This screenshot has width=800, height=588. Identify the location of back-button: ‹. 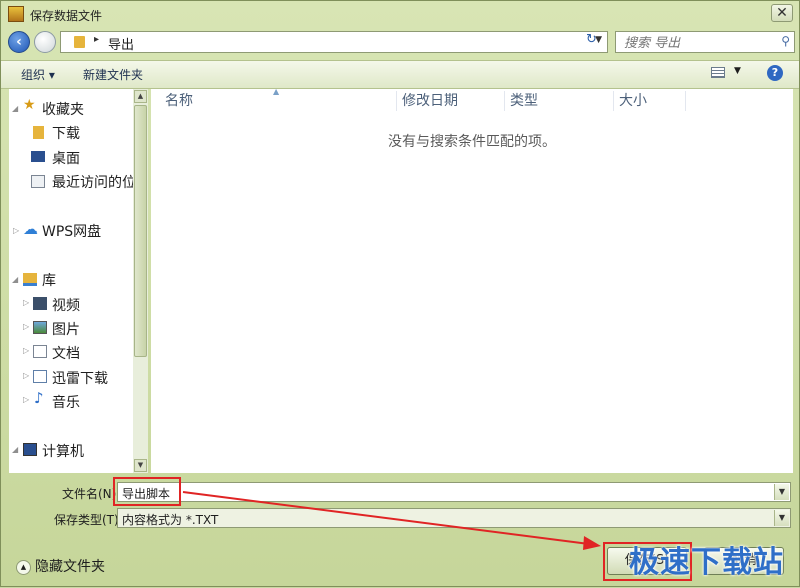
(19, 42).